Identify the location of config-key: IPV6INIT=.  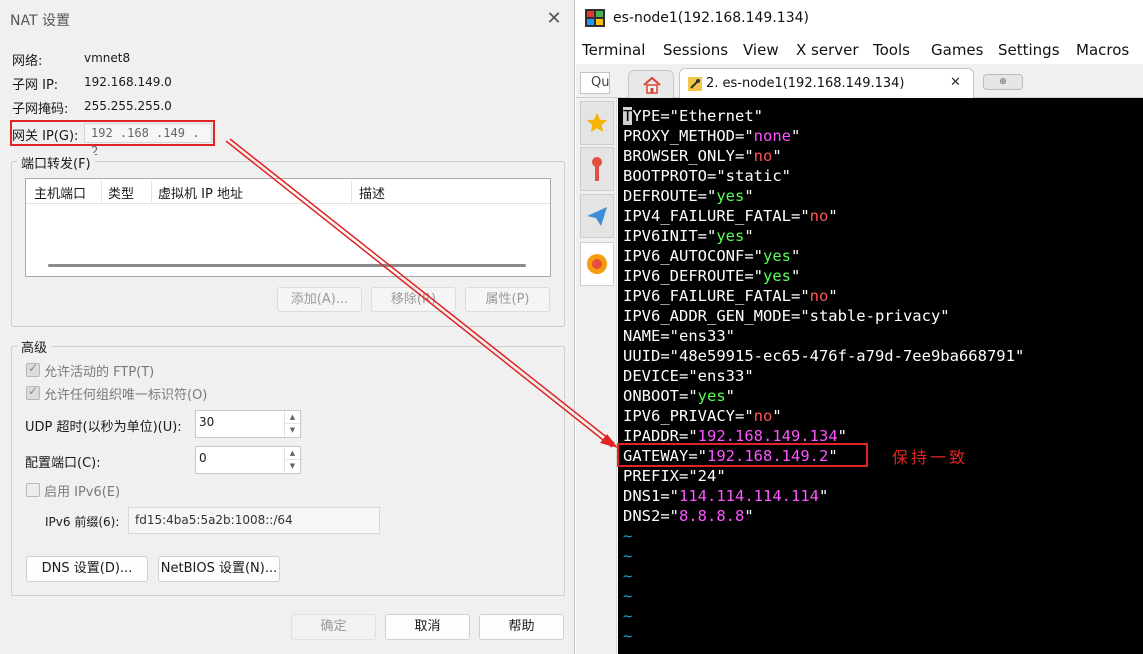
(665, 236).